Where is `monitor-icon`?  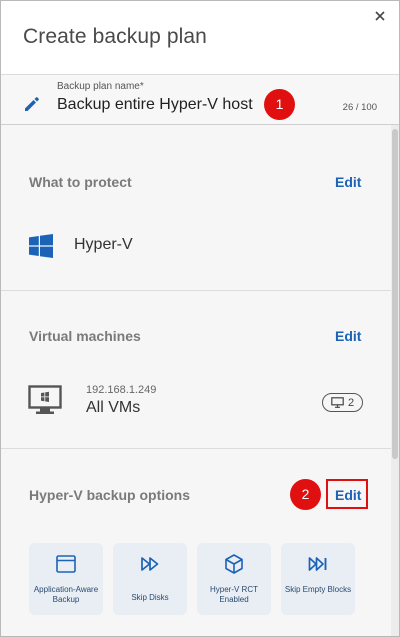
monitor-icon is located at coordinates (45, 399).